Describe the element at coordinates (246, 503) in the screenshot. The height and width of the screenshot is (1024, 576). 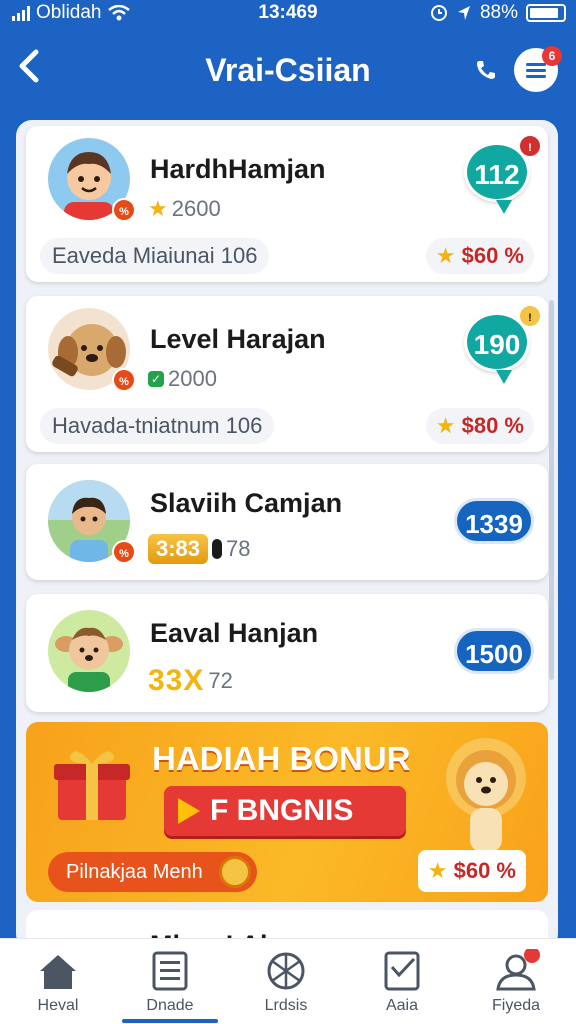
I see `player-name: Slaviih Camjan` at that location.